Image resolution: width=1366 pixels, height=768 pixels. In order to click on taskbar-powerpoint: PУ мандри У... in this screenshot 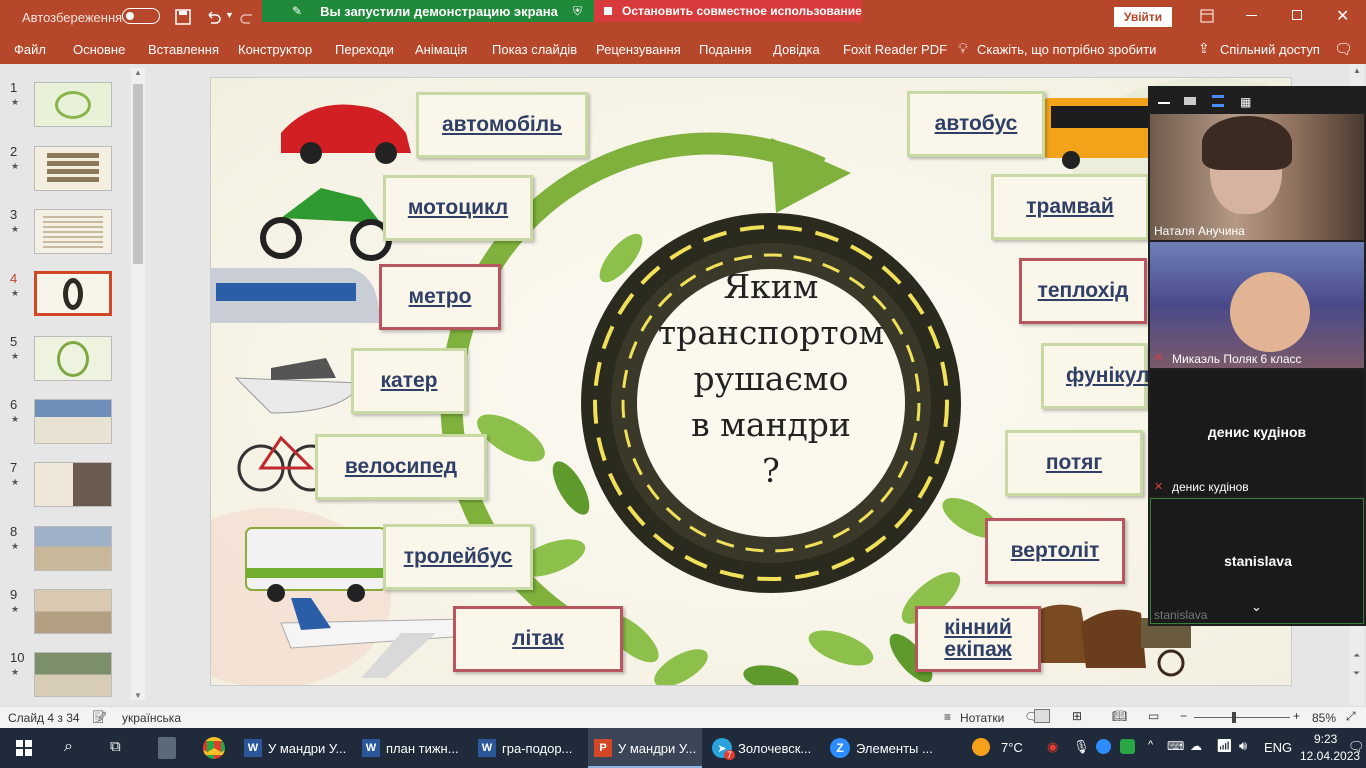, I will do `click(645, 748)`.